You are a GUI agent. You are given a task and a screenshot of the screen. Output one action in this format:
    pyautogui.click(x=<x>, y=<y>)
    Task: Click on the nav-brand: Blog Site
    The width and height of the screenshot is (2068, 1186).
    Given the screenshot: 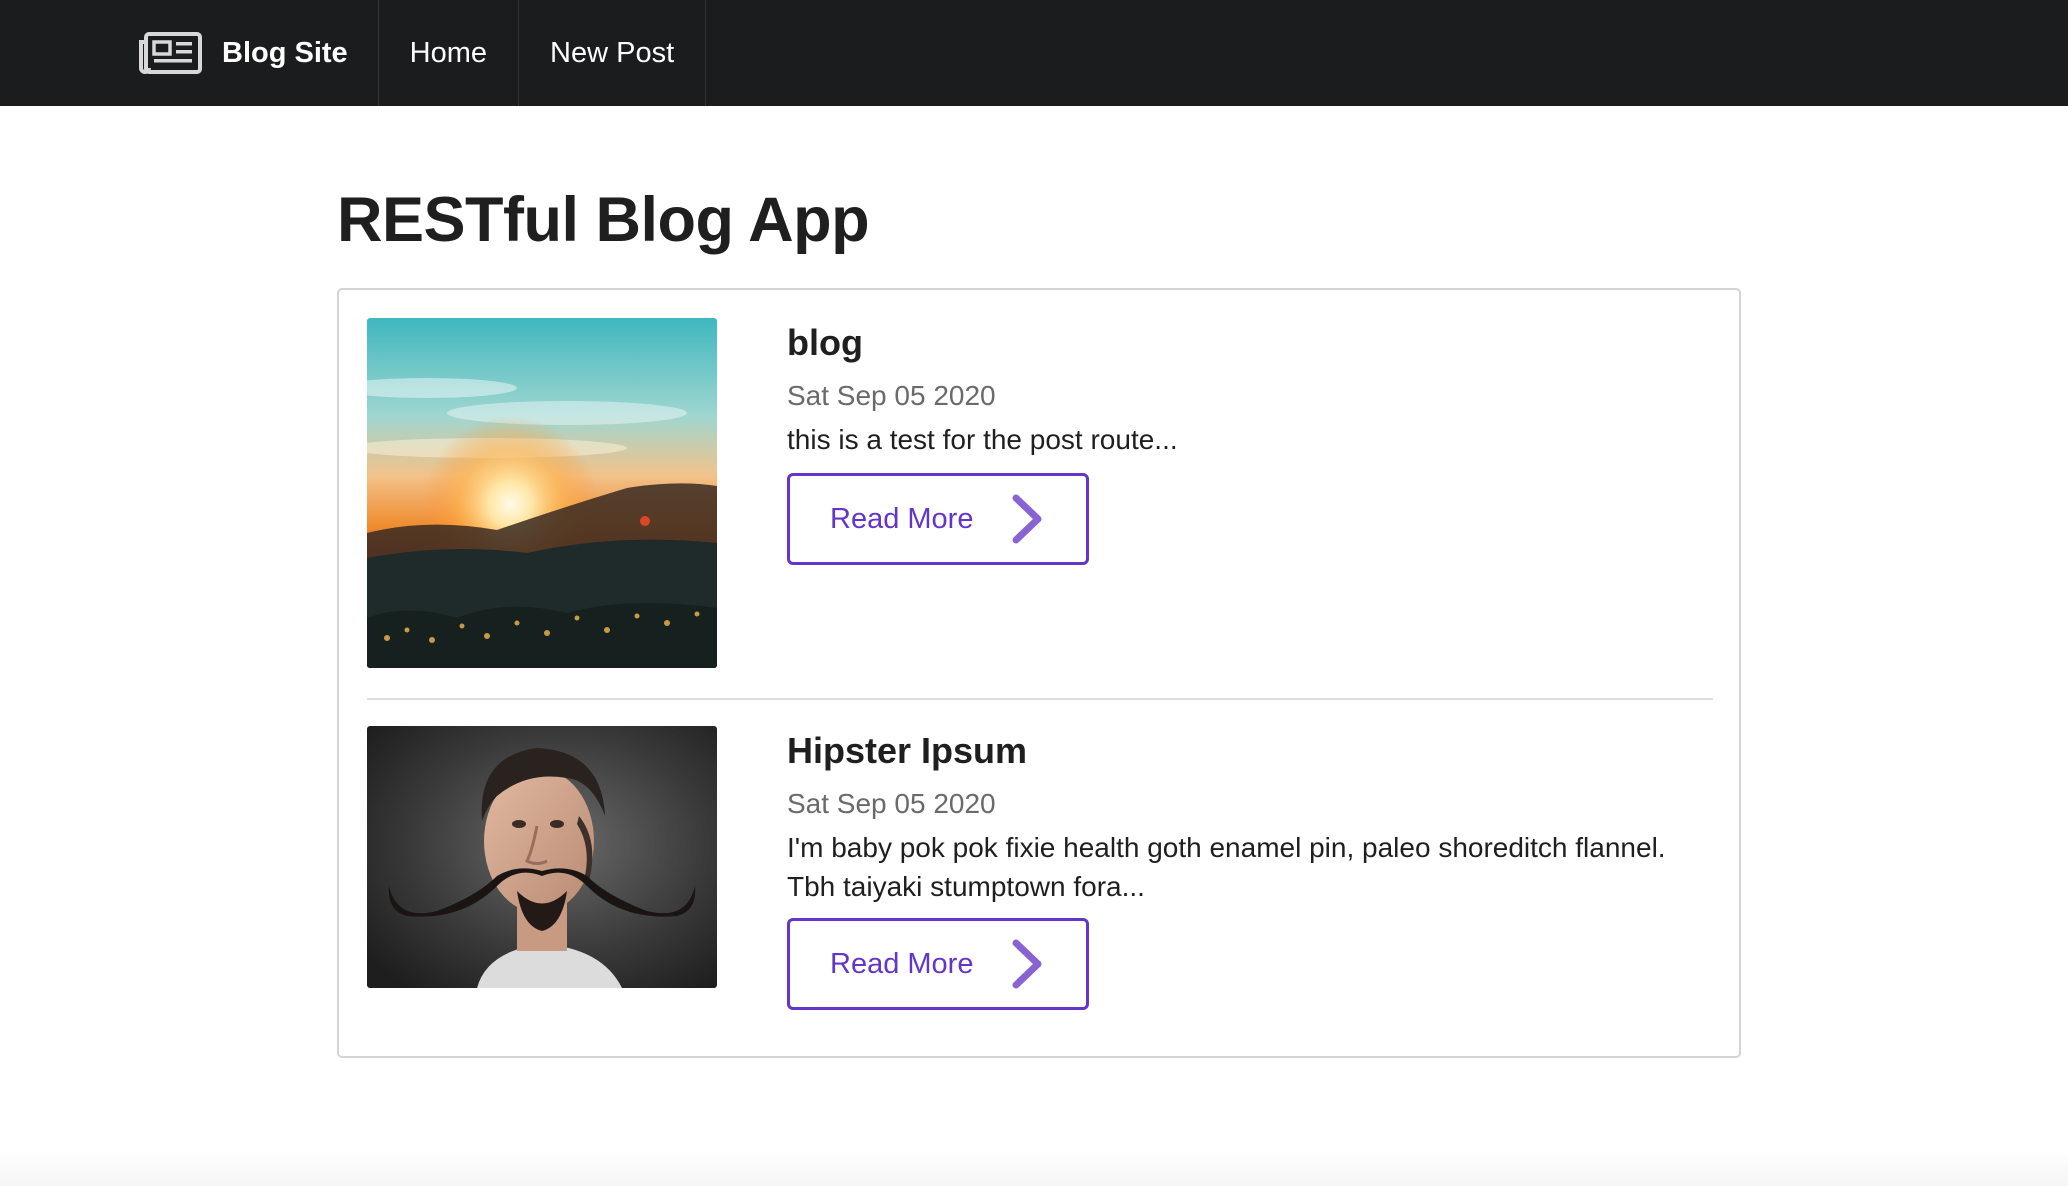 What is the action you would take?
    pyautogui.click(x=189, y=53)
    